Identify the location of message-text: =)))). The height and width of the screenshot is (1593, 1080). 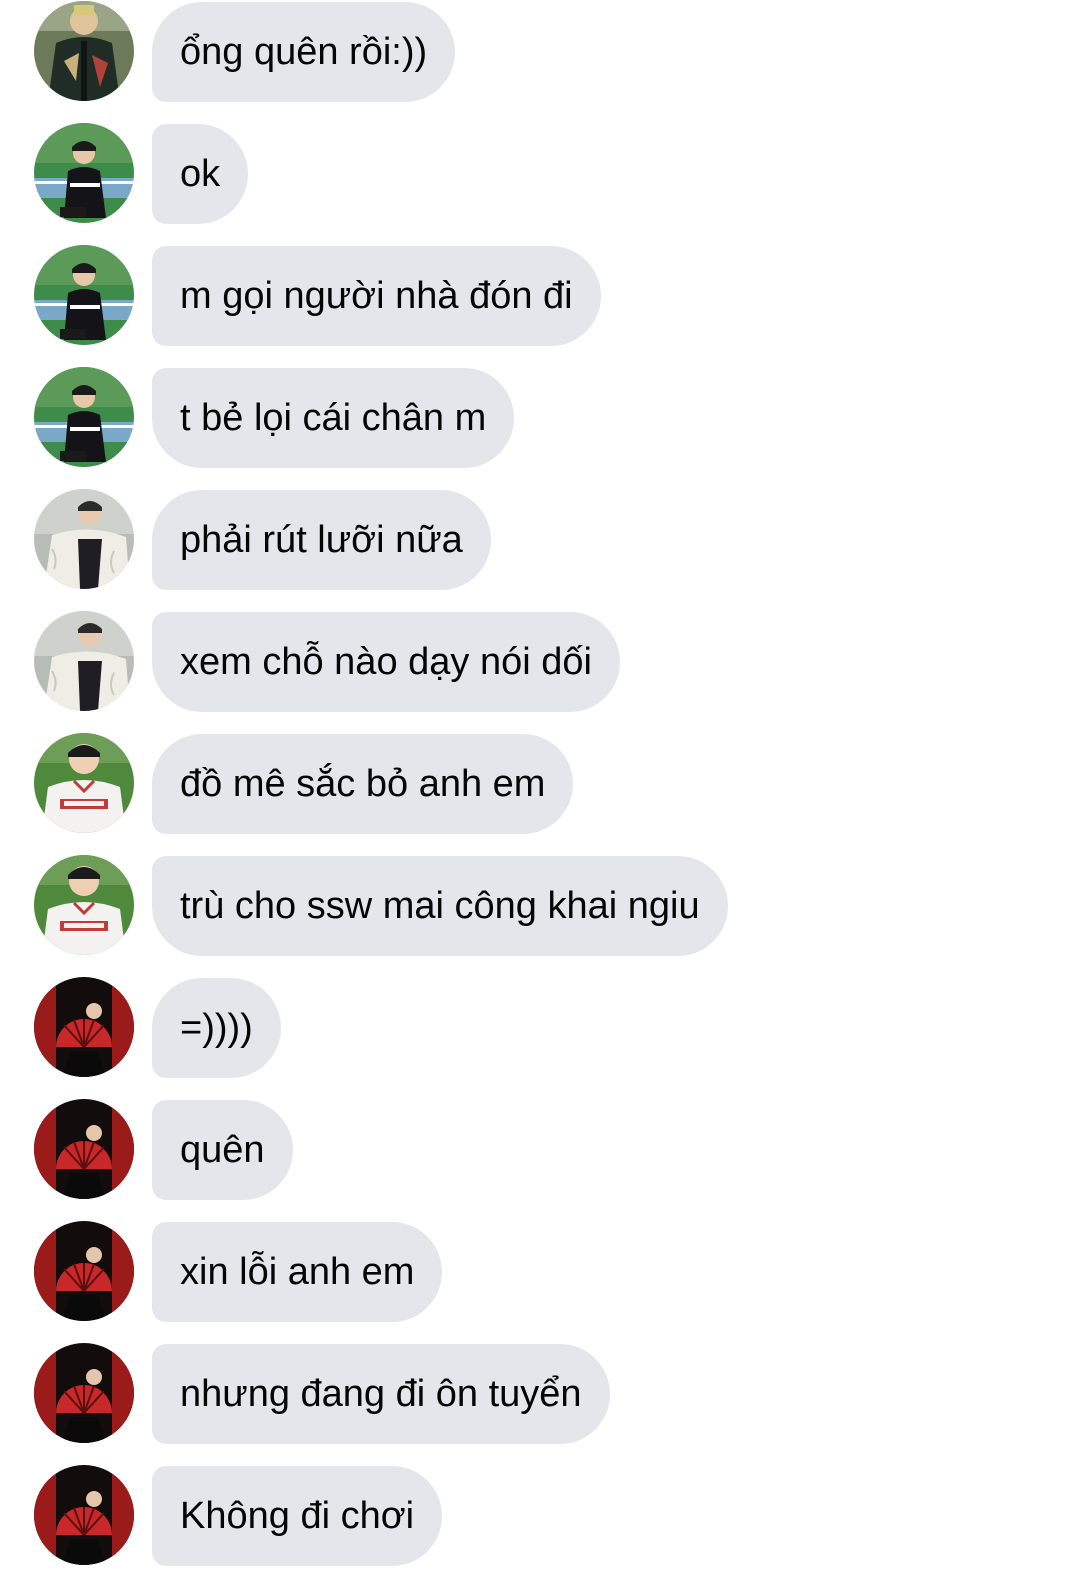
(216, 1028).